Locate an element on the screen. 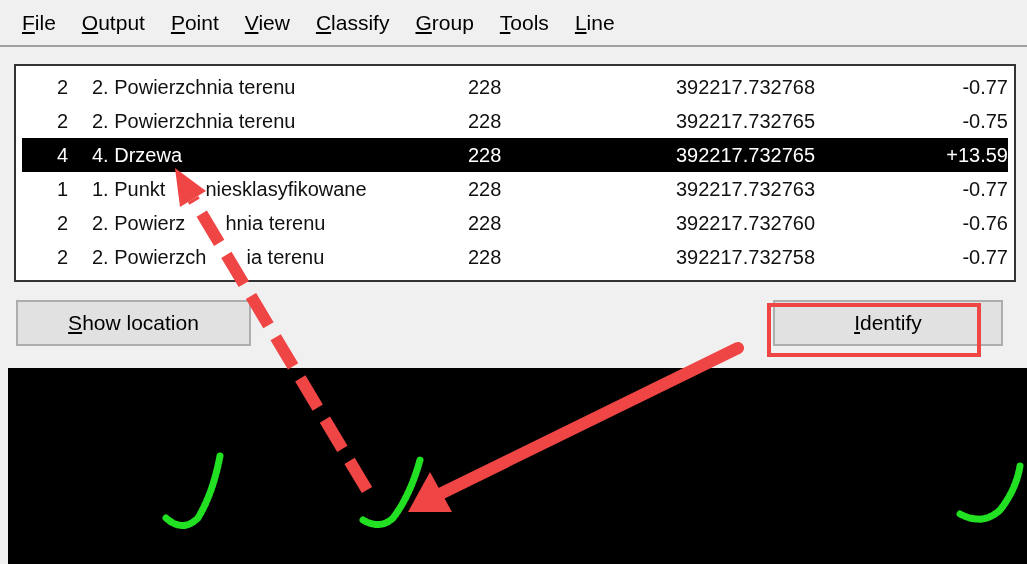  identify-button: Identify is located at coordinates (888, 323).